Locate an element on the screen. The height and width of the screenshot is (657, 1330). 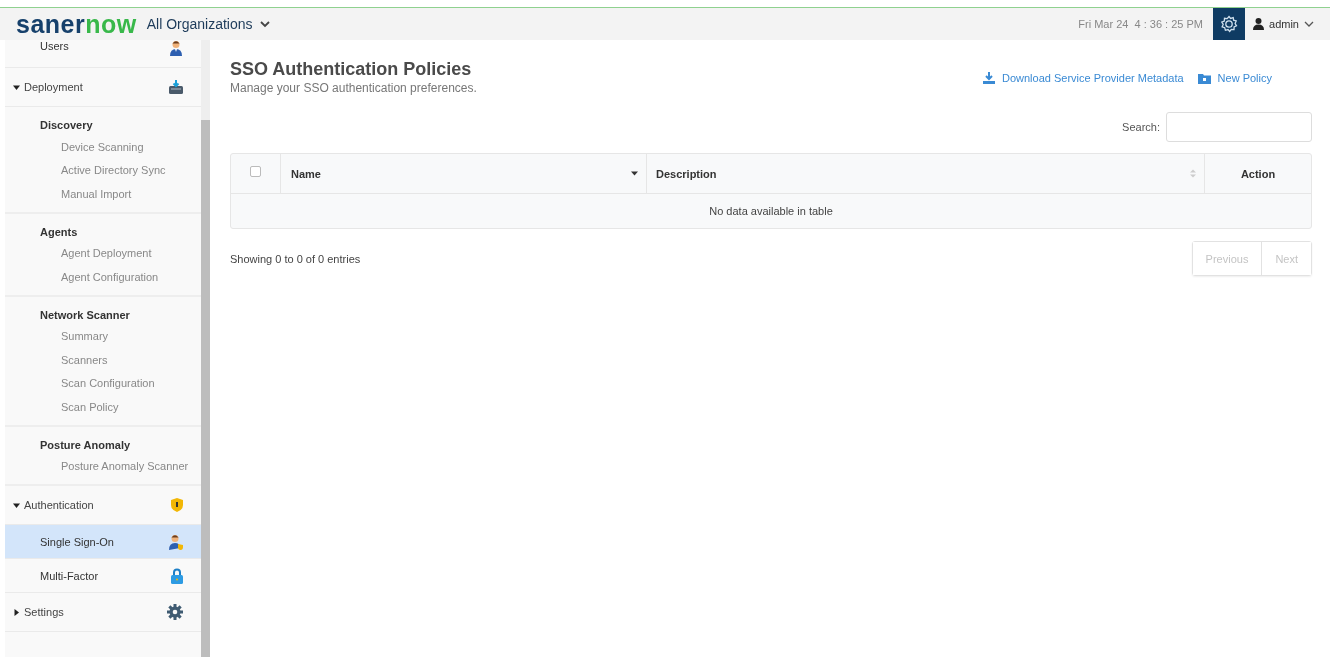
search-label: Search: is located at coordinates (1141, 127).